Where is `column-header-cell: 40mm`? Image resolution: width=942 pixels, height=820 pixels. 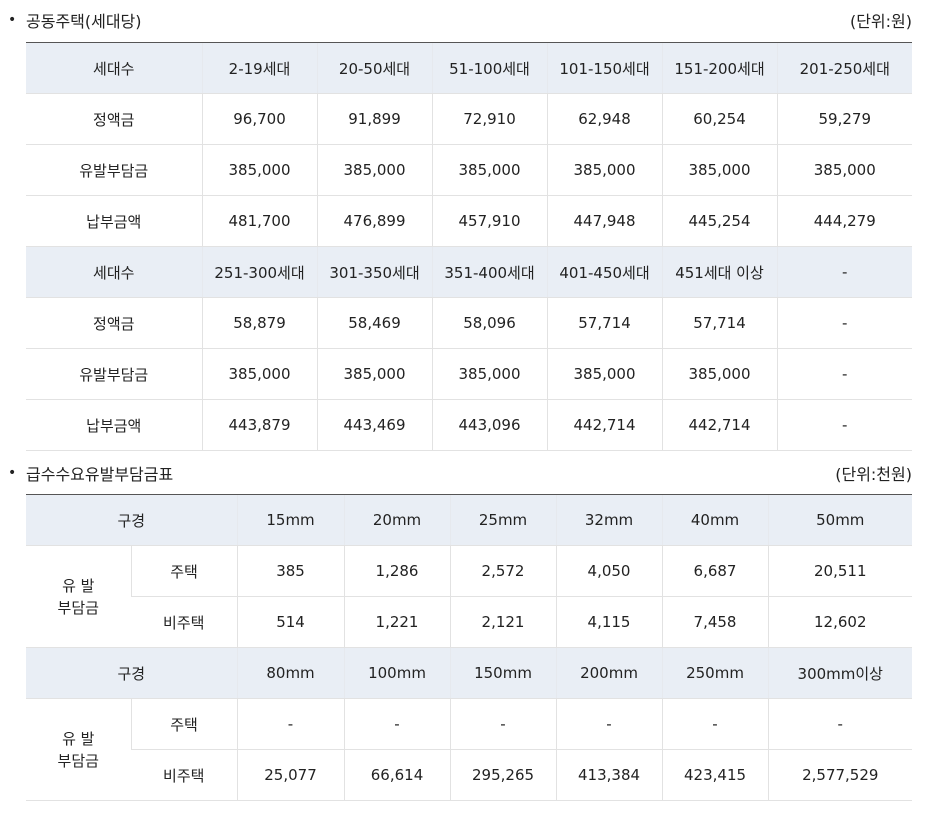 column-header-cell: 40mm is located at coordinates (715, 520).